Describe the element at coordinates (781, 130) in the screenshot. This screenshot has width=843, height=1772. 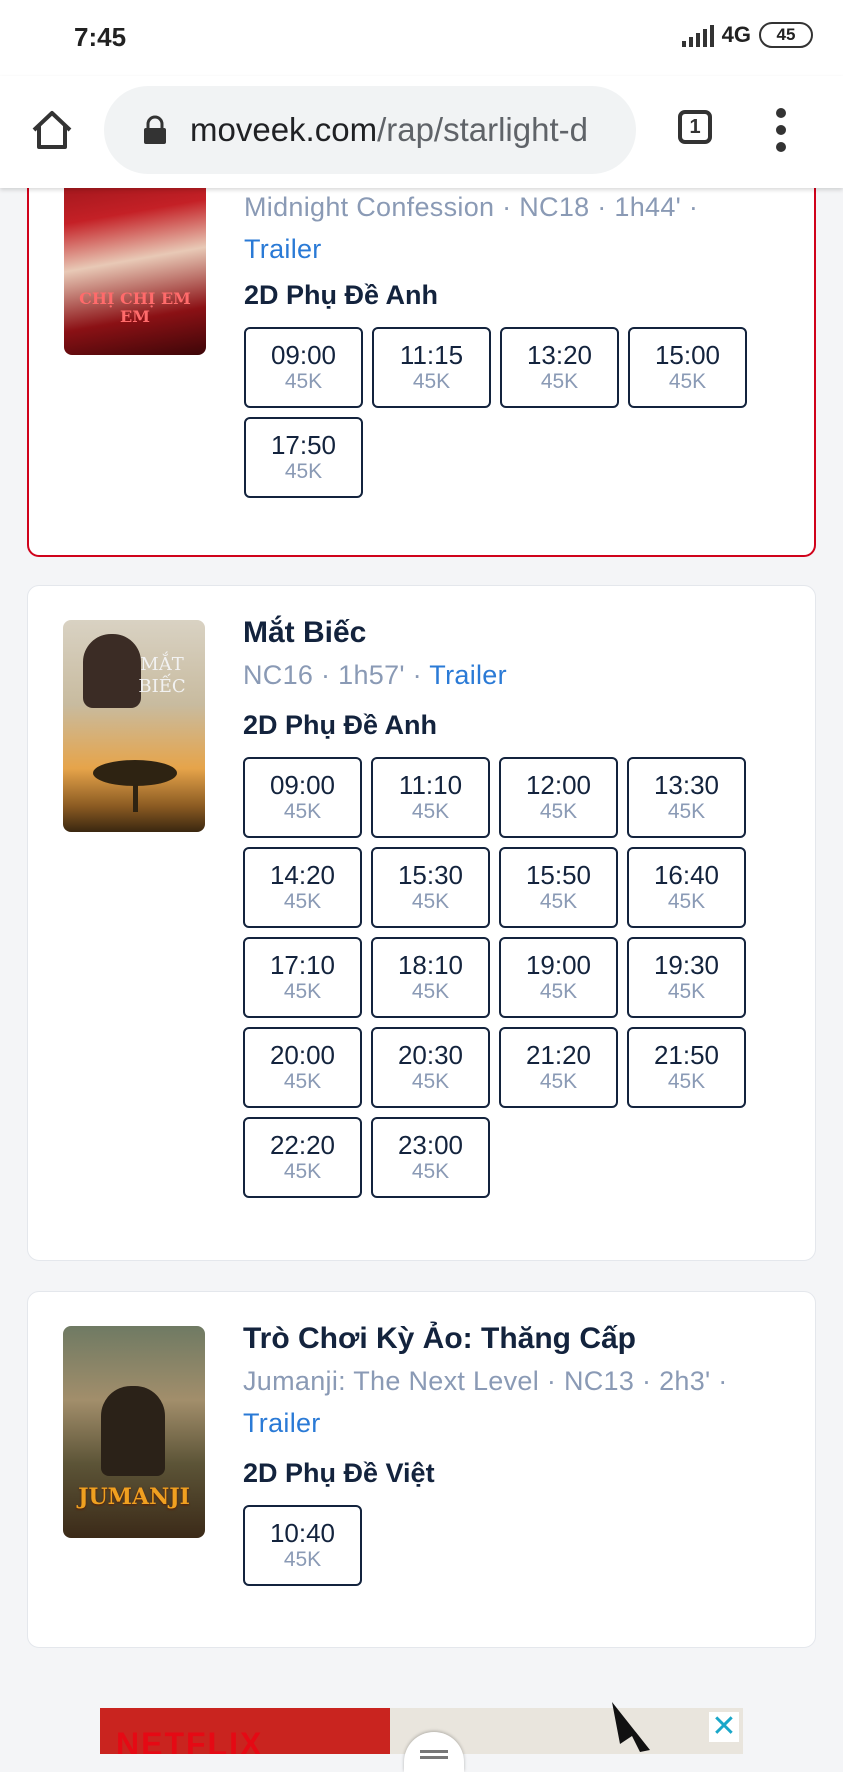
I see `menu-icon` at that location.